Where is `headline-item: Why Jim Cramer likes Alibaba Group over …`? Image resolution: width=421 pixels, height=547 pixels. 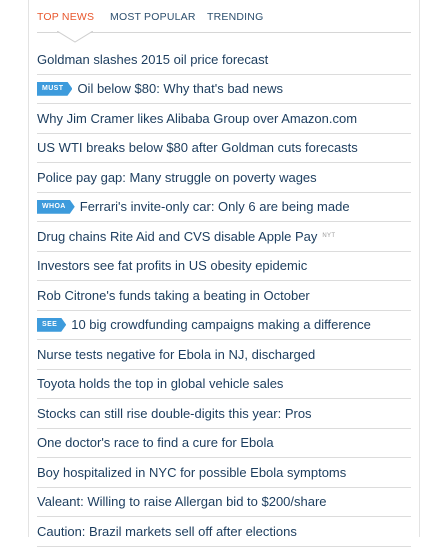 headline-item: Why Jim Cramer likes Alibaba Group over … is located at coordinates (224, 119).